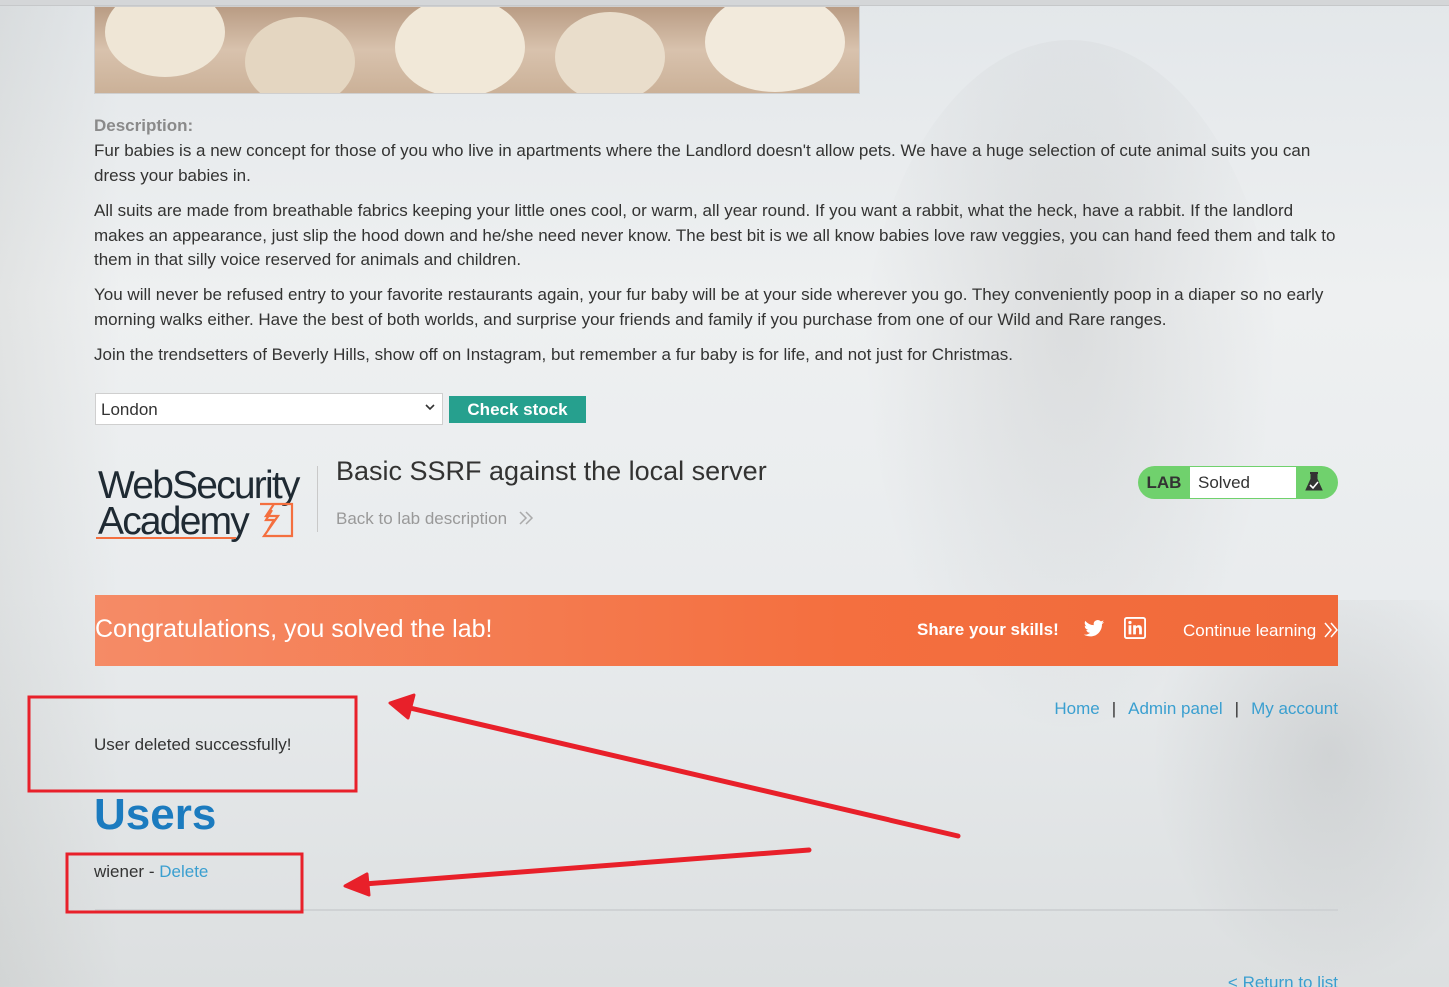 This screenshot has width=1449, height=987. I want to click on delete-user-link: Delete, so click(183, 871).